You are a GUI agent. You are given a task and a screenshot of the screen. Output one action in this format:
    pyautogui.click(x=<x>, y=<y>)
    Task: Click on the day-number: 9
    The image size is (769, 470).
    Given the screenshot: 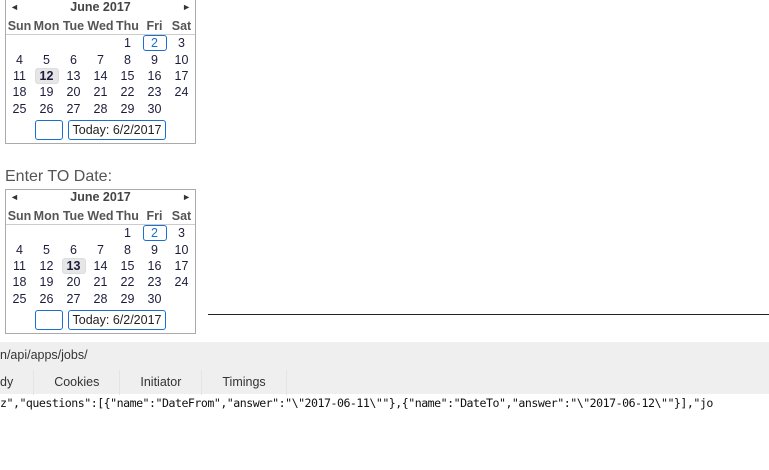 What is the action you would take?
    pyautogui.click(x=155, y=60)
    